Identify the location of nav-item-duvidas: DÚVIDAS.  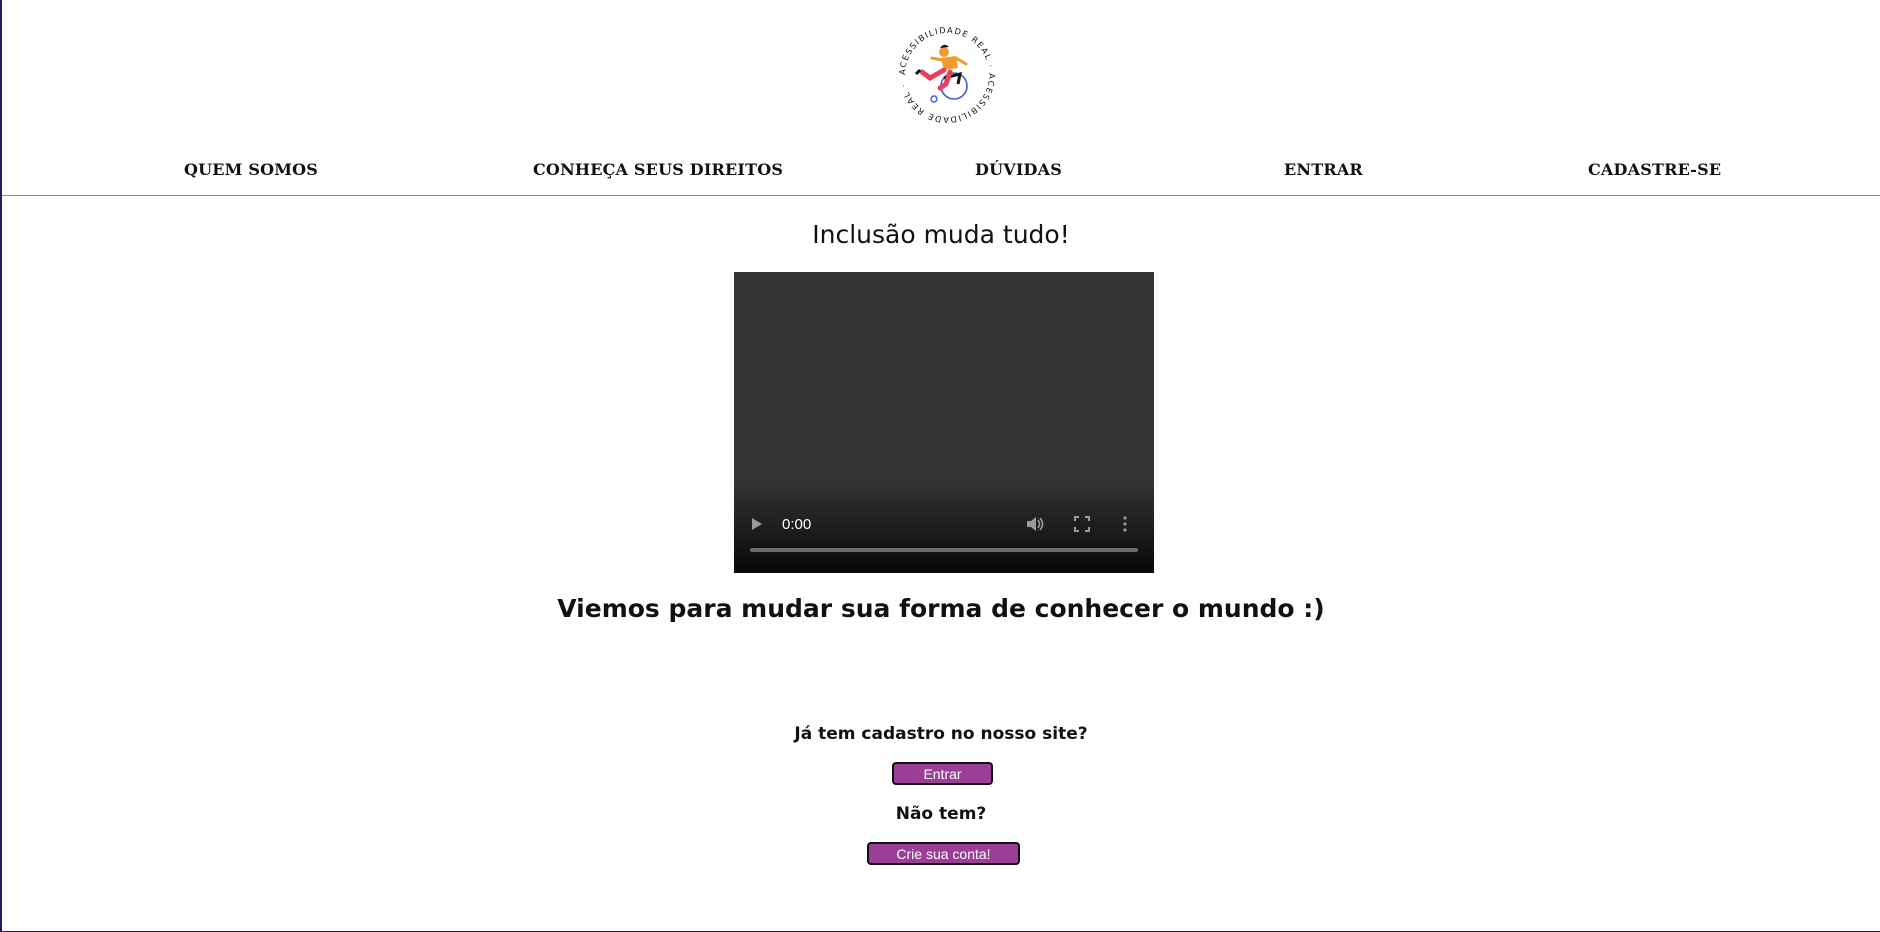
(1018, 169).